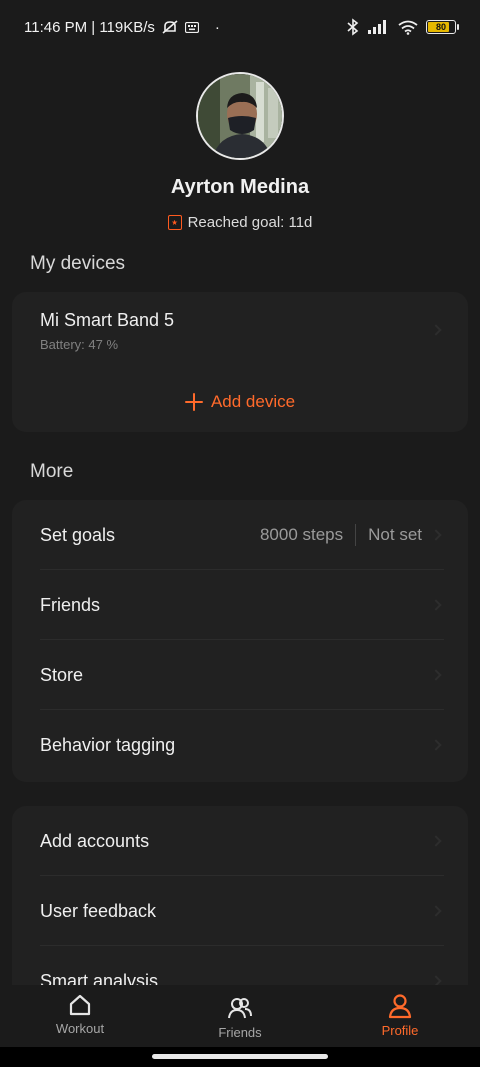 The width and height of the screenshot is (480, 1067). What do you see at coordinates (240, 745) in the screenshot?
I see `behavior-tagging-row: Behavior tagging` at bounding box center [240, 745].